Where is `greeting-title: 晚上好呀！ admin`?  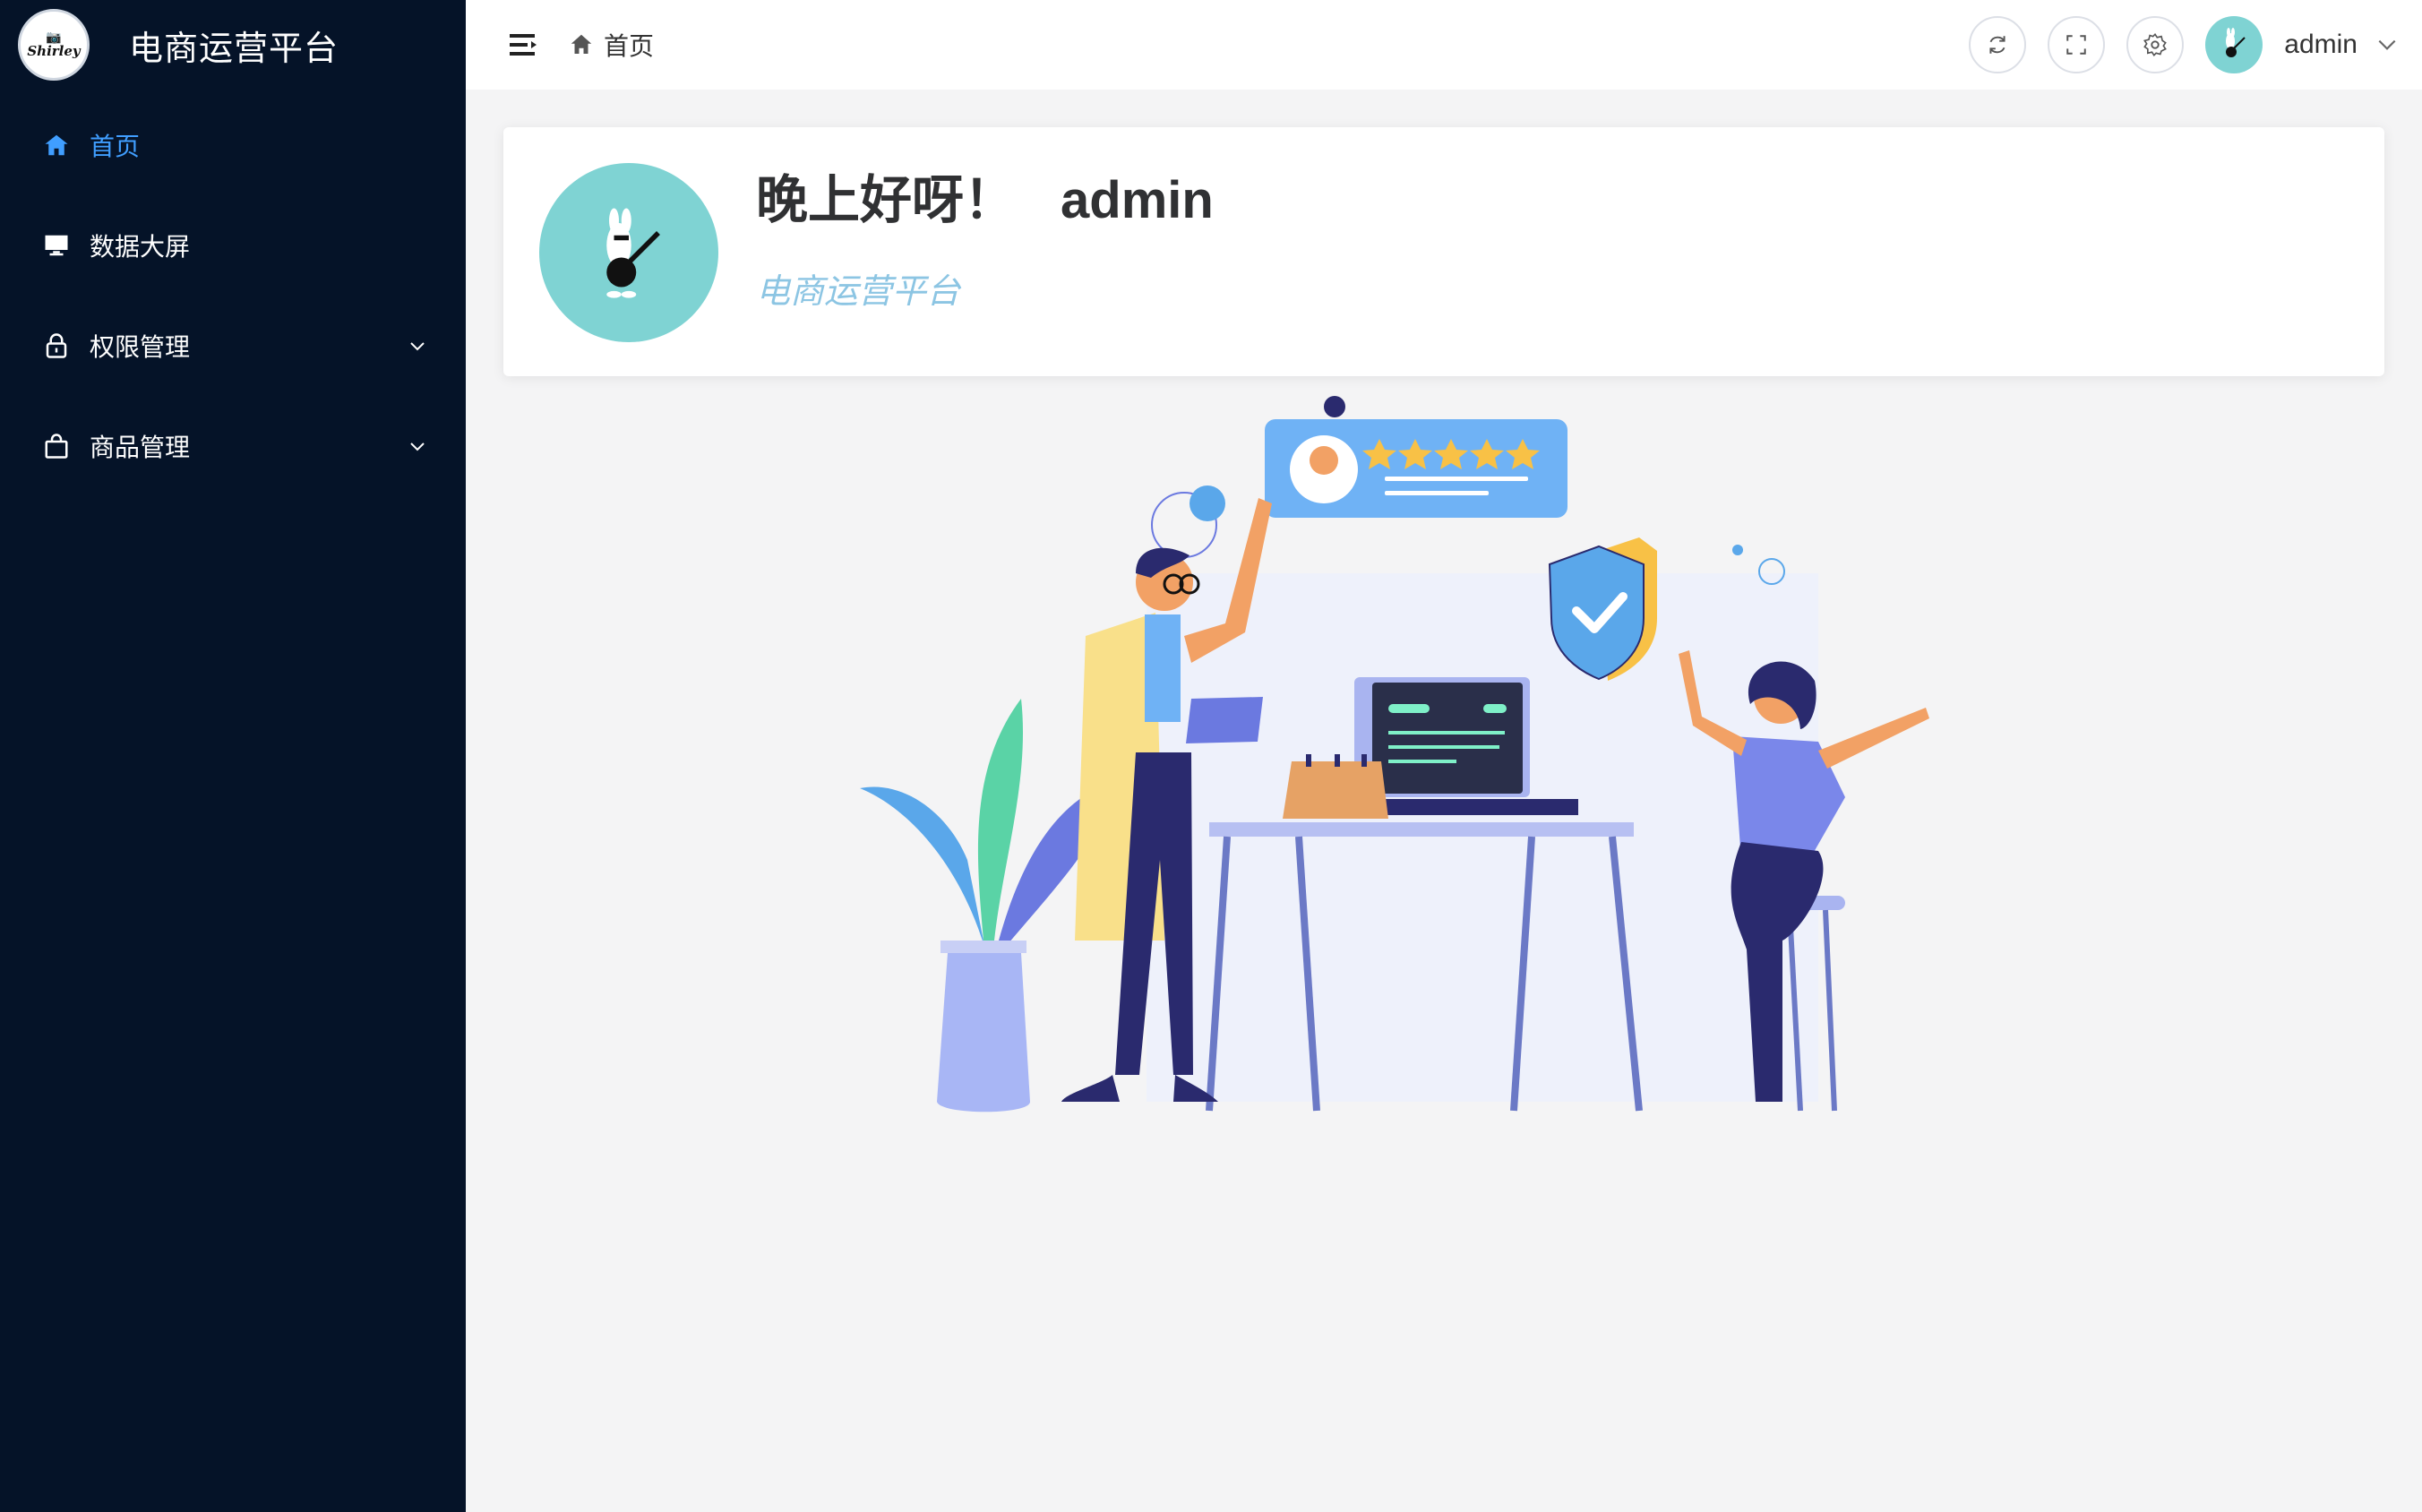
greeting-title: 晚上好呀！ admin is located at coordinates (985, 196).